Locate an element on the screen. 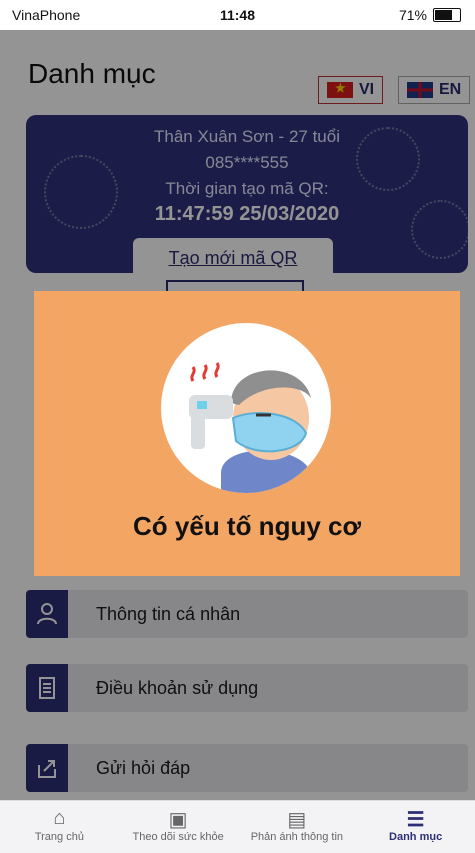  modal-title: Có yếu tố nguy cơ is located at coordinates (247, 526).